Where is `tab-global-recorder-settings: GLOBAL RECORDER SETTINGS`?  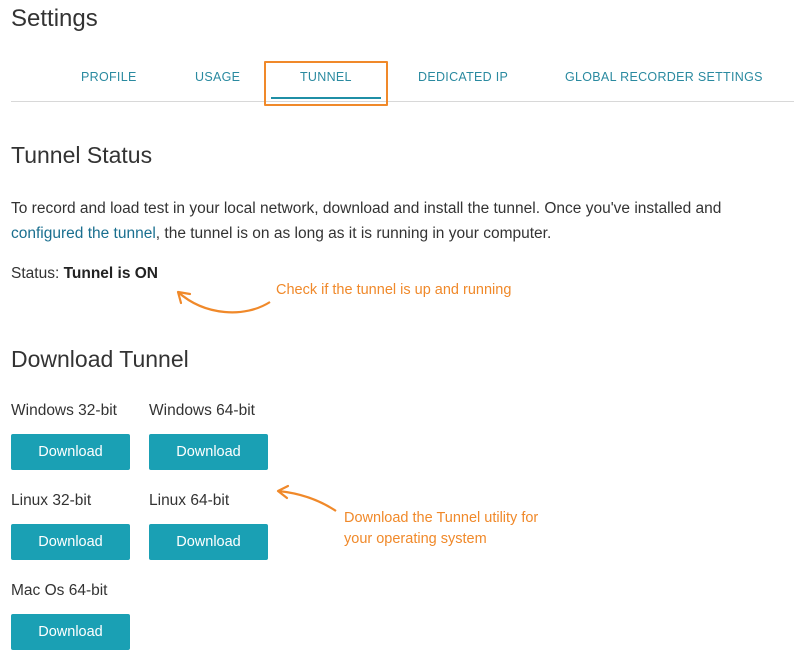
tab-global-recorder-settings: GLOBAL RECORDER SETTINGS is located at coordinates (664, 77).